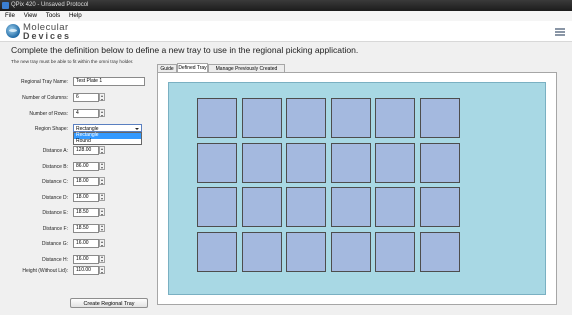 Image resolution: width=572 pixels, height=315 pixels. I want to click on distance-c-label: Distance C:, so click(55, 182).